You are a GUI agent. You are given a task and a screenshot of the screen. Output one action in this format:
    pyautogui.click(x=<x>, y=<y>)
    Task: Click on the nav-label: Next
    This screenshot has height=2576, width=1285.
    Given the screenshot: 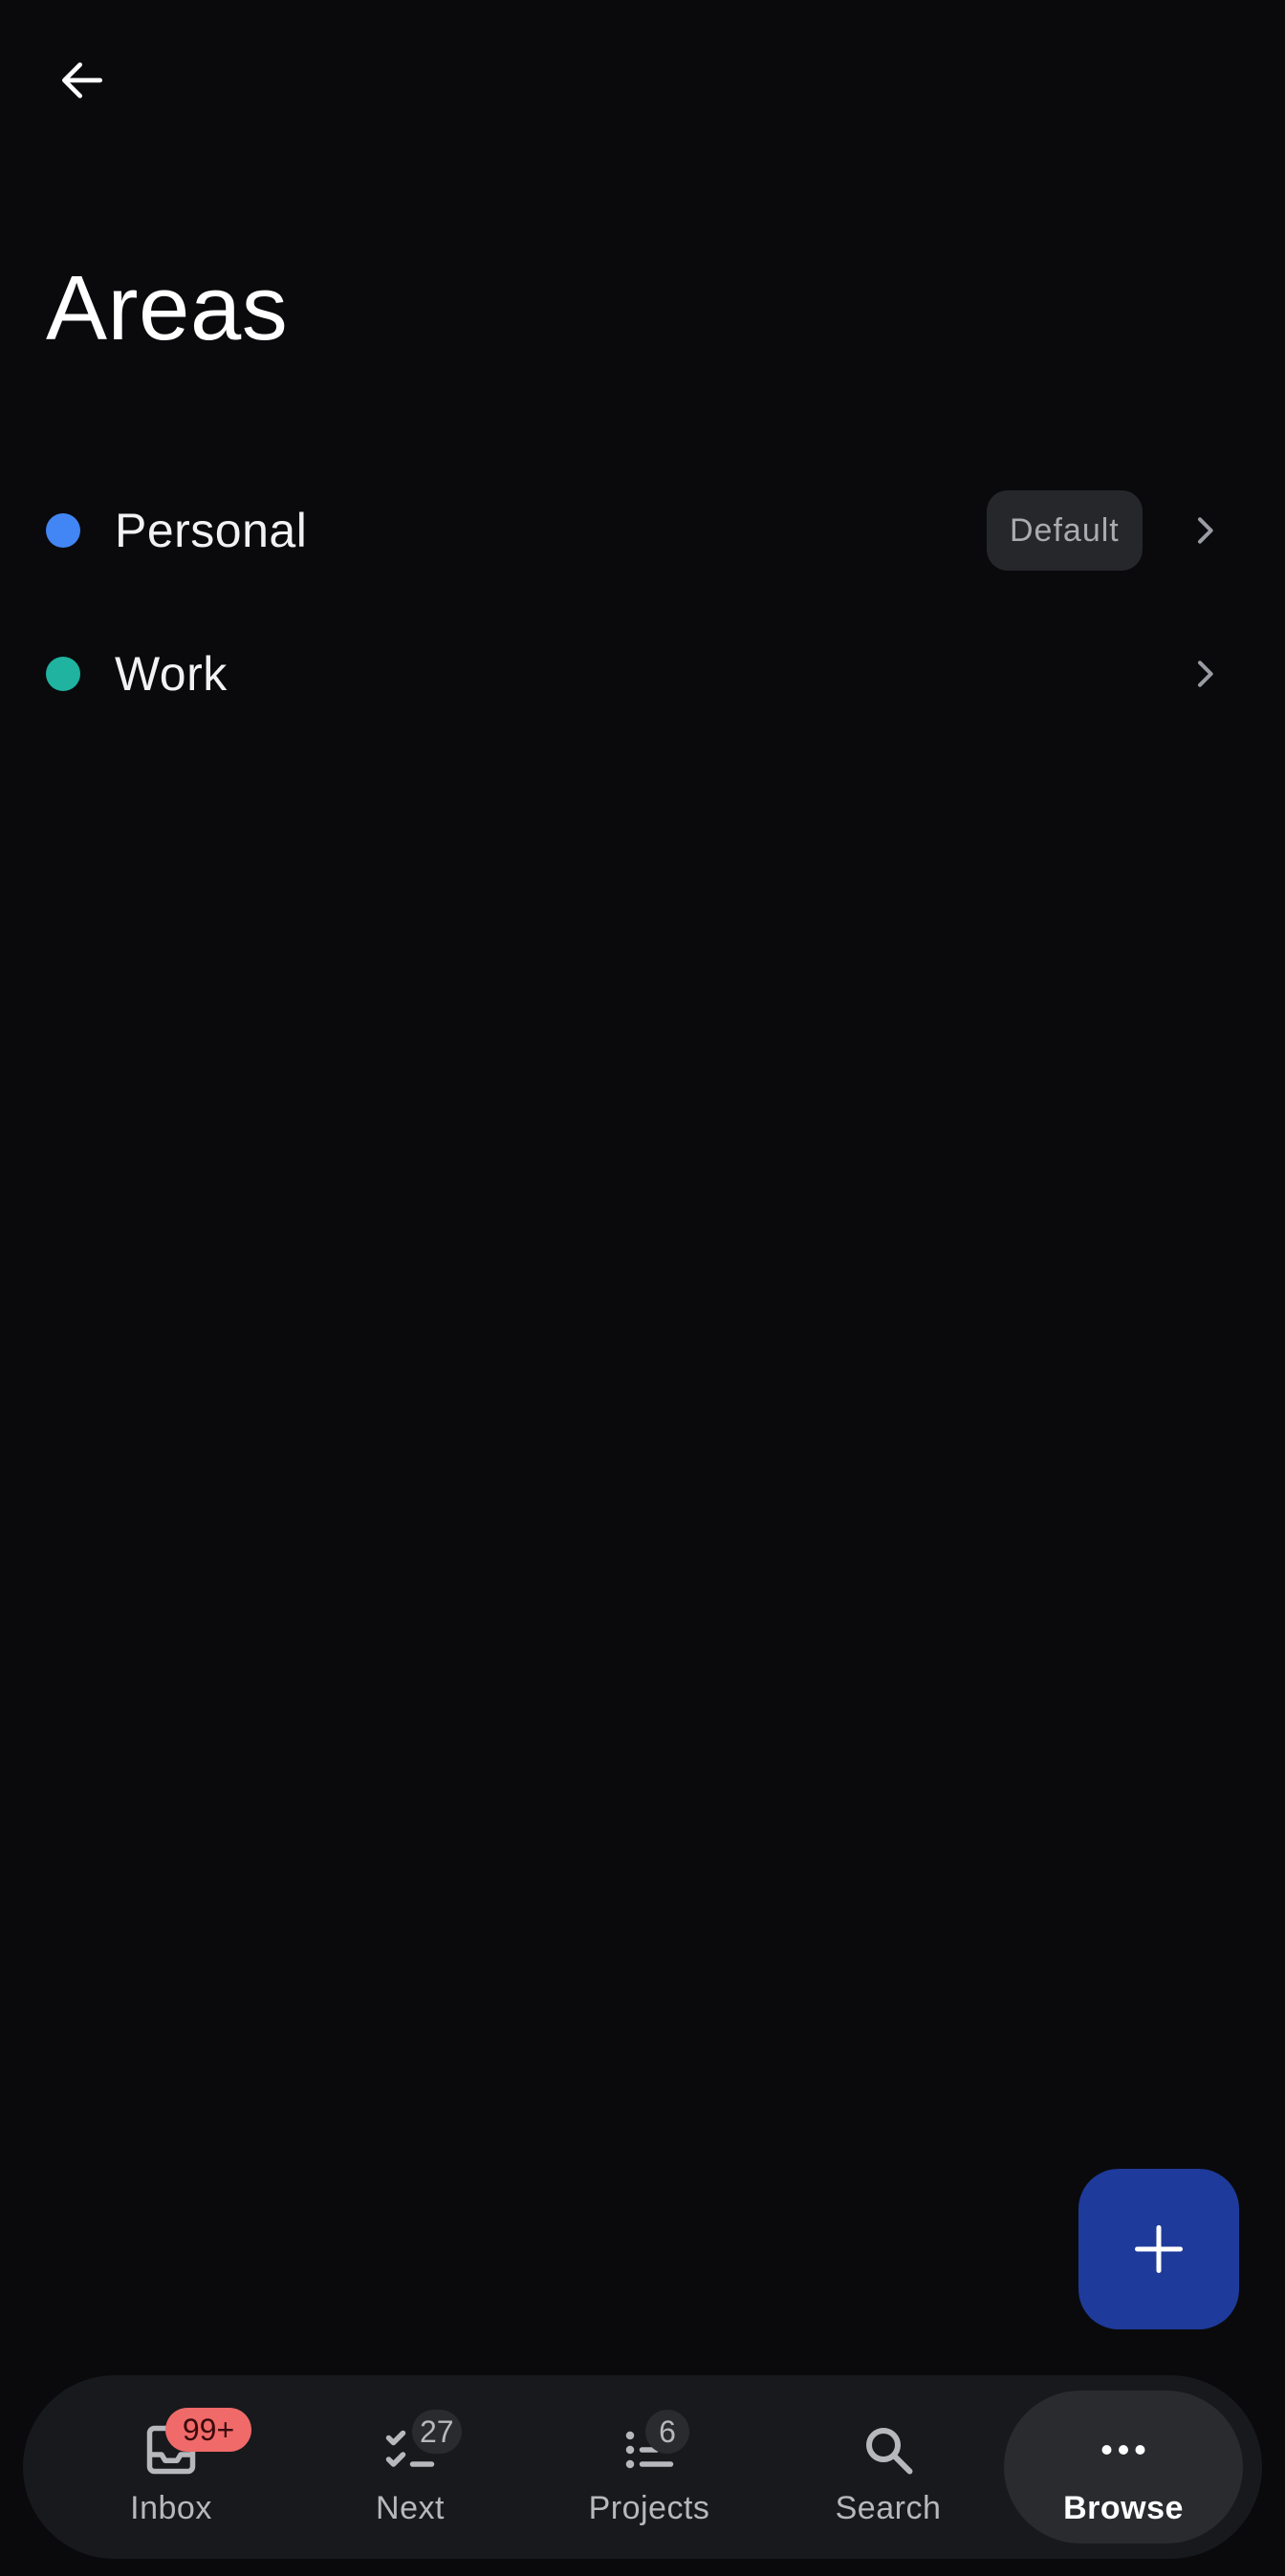 What is the action you would take?
    pyautogui.click(x=410, y=2508)
    